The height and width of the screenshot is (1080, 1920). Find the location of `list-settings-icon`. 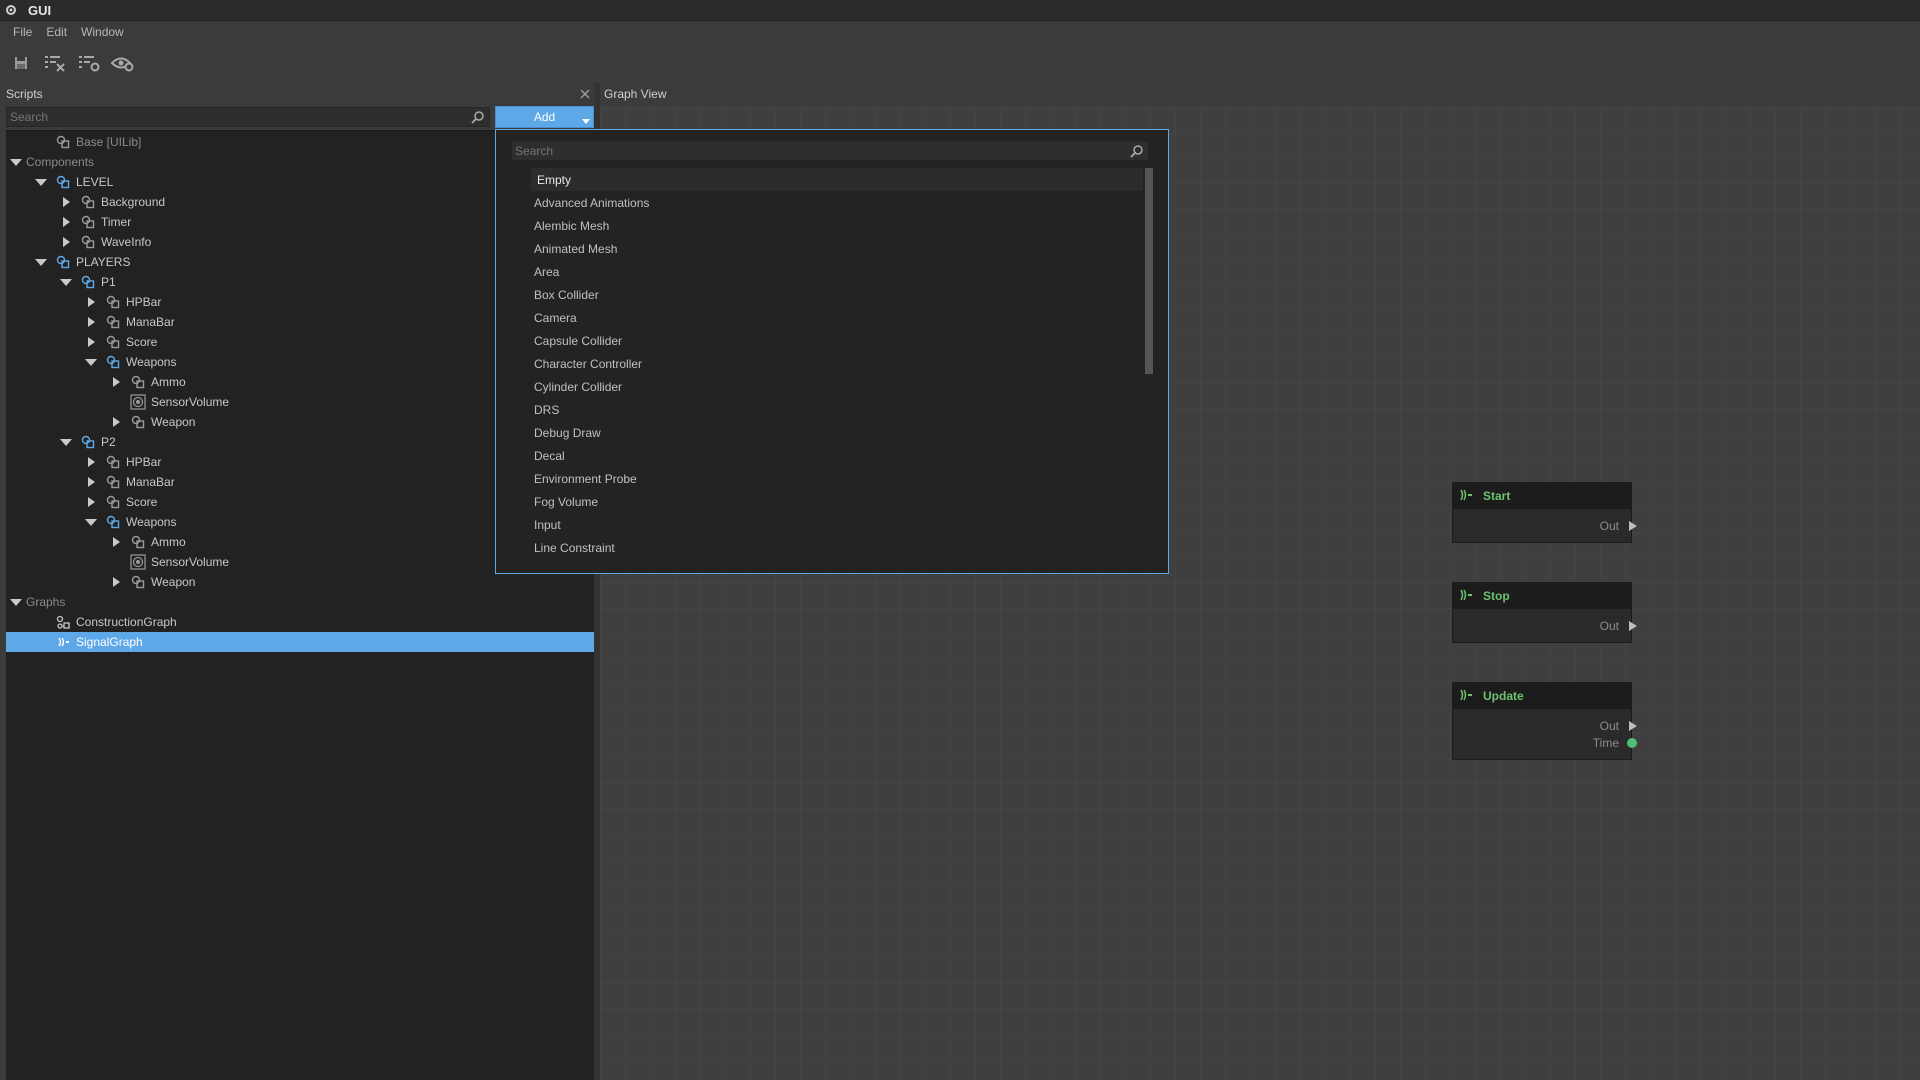

list-settings-icon is located at coordinates (89, 64).